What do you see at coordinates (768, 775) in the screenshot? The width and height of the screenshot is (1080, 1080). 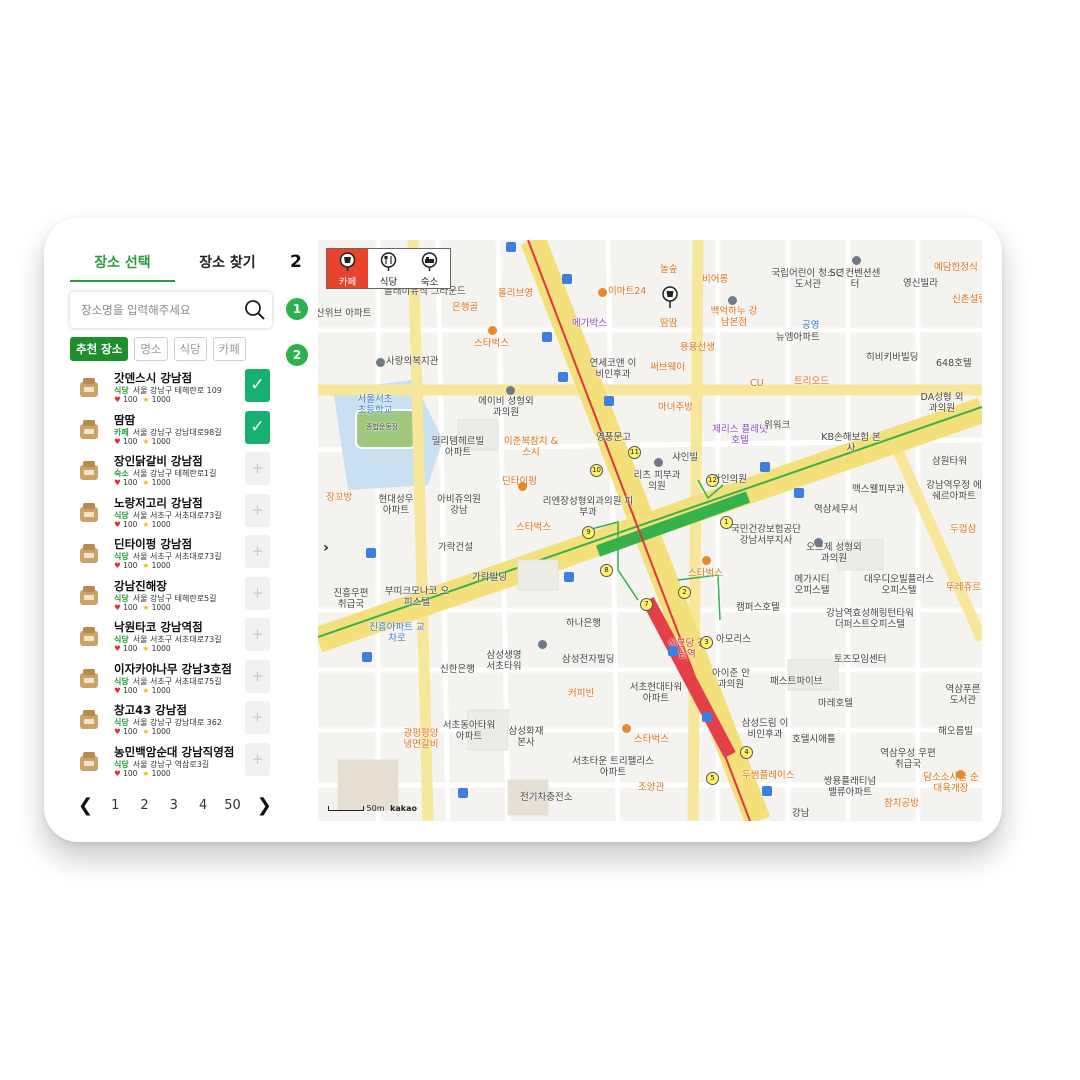 I see `map-label: 두썸플레이스` at bounding box center [768, 775].